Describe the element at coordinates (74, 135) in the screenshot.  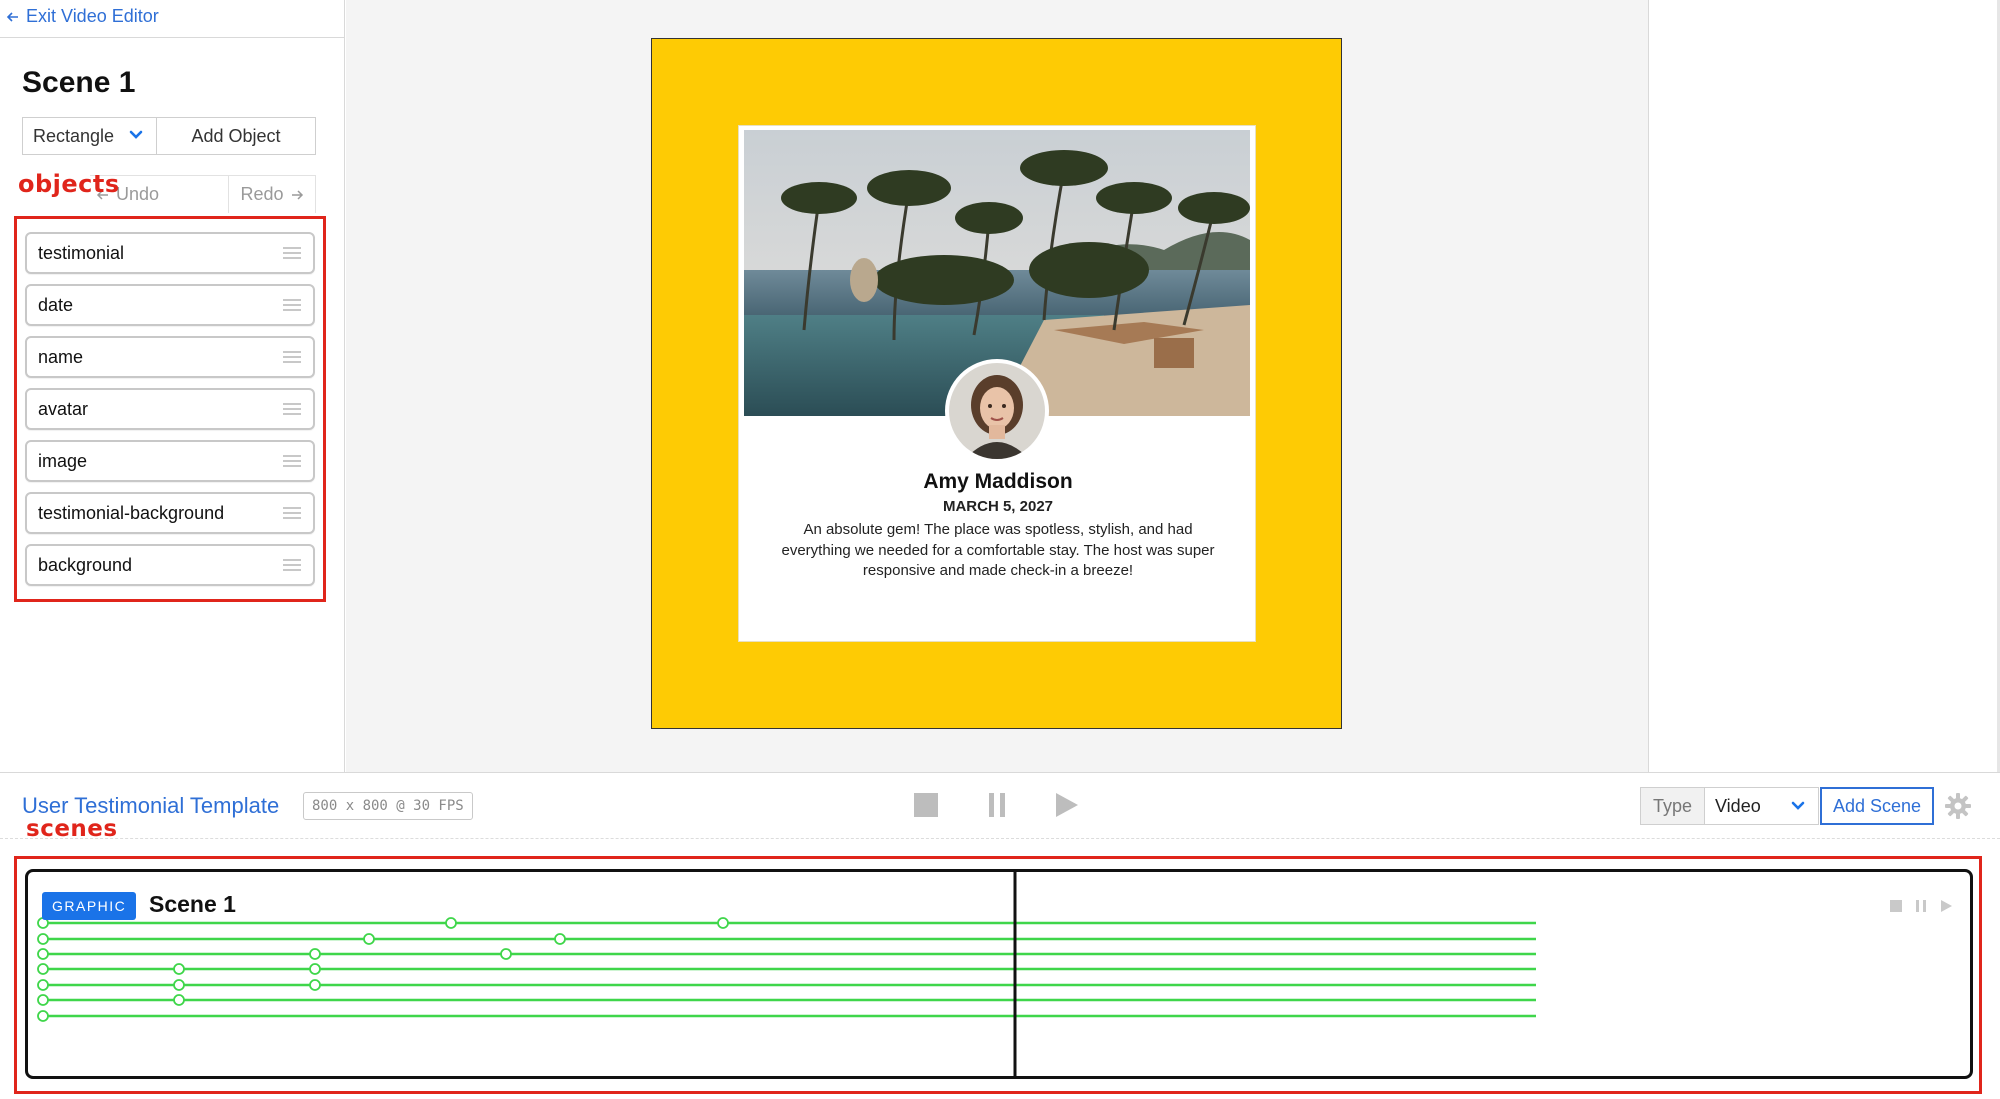
I see `object-type-value: Rectangle` at that location.